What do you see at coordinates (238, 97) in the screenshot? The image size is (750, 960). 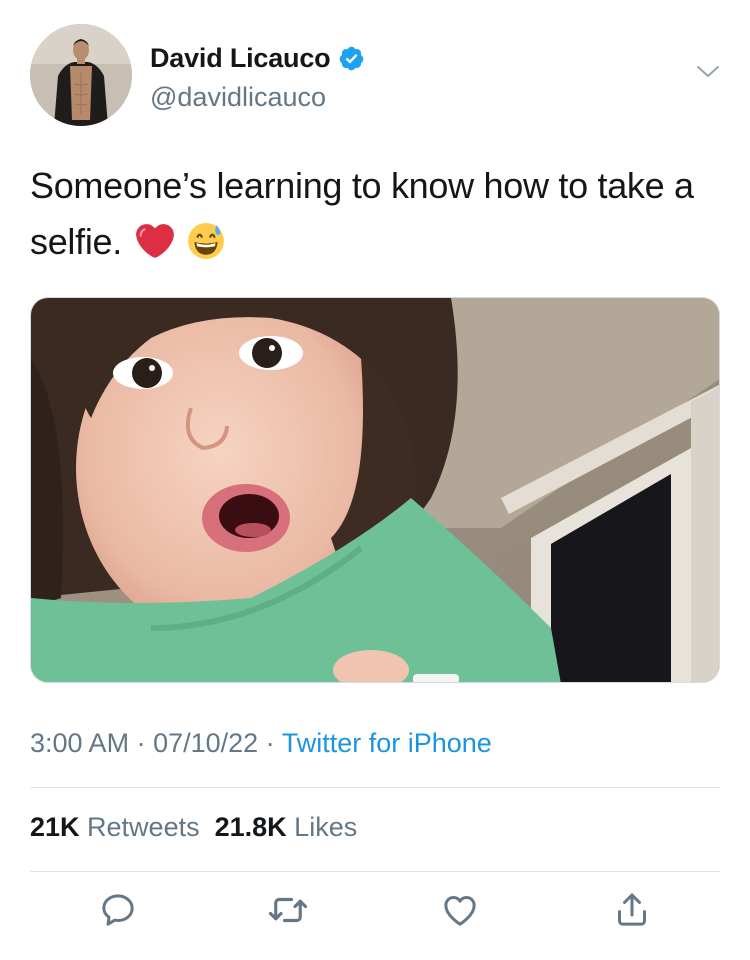 I see `user-handle: @davidlicauco` at bounding box center [238, 97].